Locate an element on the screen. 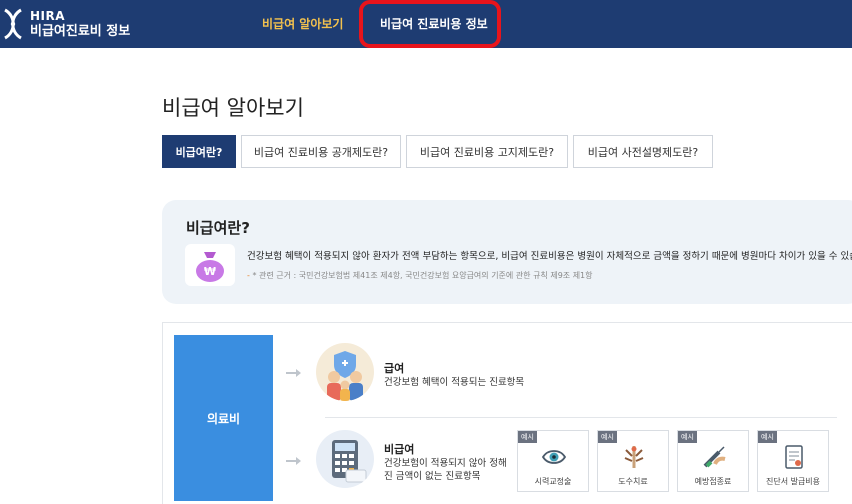  uncovered-description: 건강보험이 적용되지 않아 정해진 금액이 없는 진료항목 is located at coordinates (445, 470).